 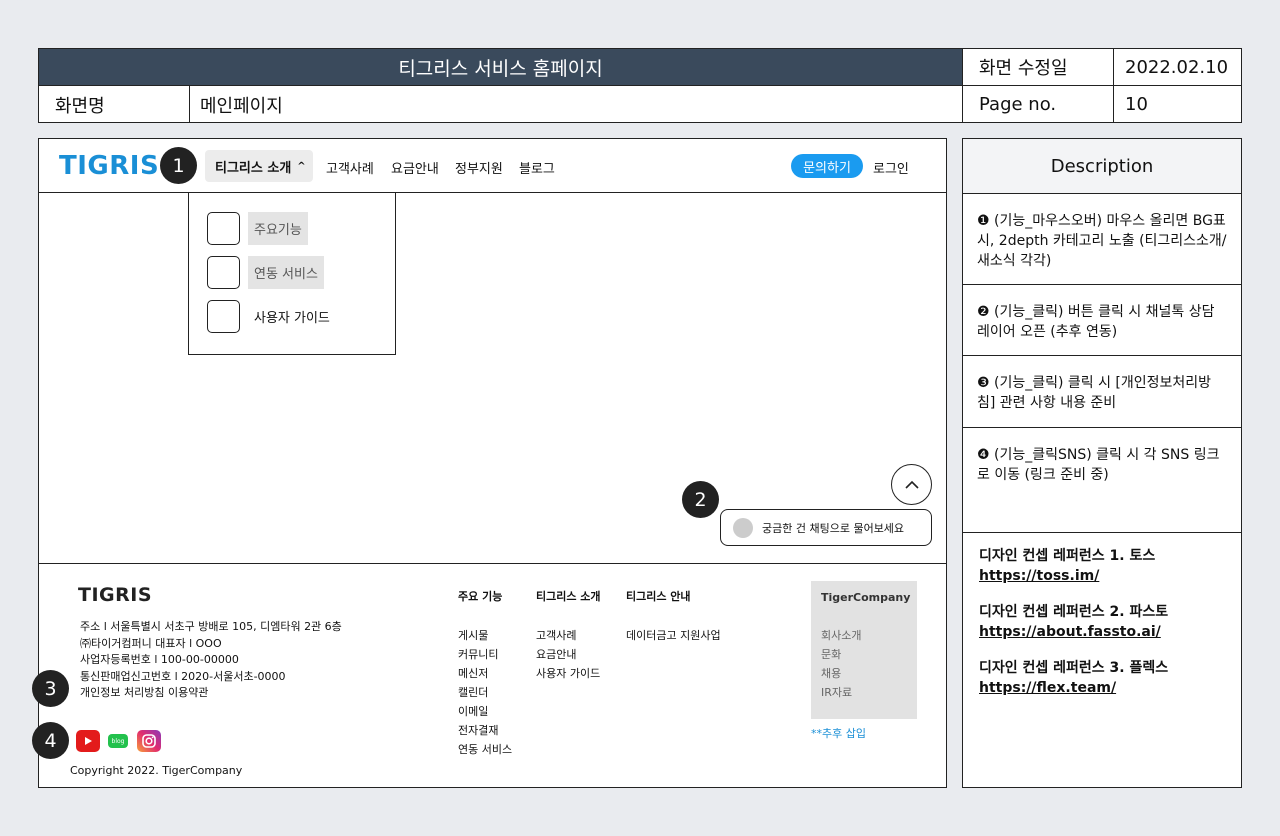 I want to click on dropdown-item-label: 연동 서비스, so click(x=286, y=272).